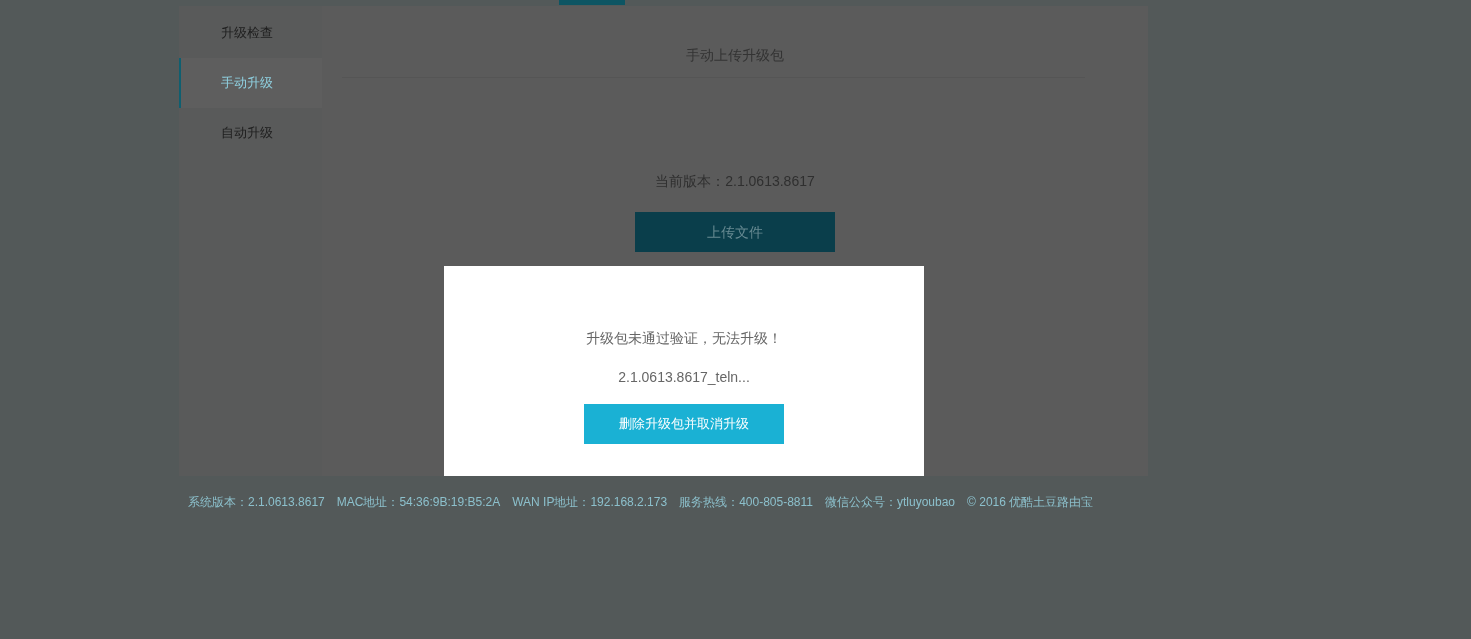 The width and height of the screenshot is (1471, 639). Describe the element at coordinates (250, 83) in the screenshot. I see `sidebar-item: 手动升级` at that location.